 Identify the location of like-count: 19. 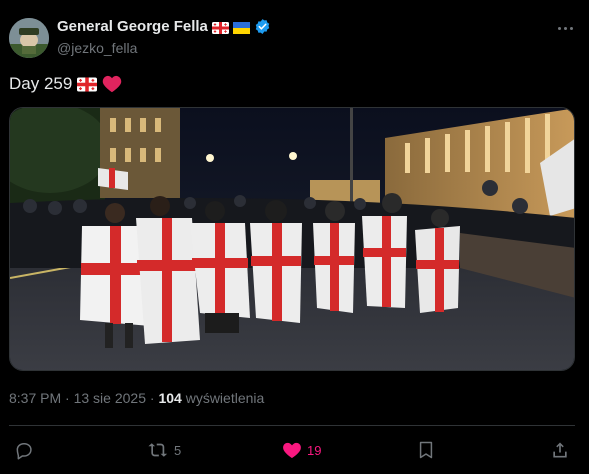
(314, 450).